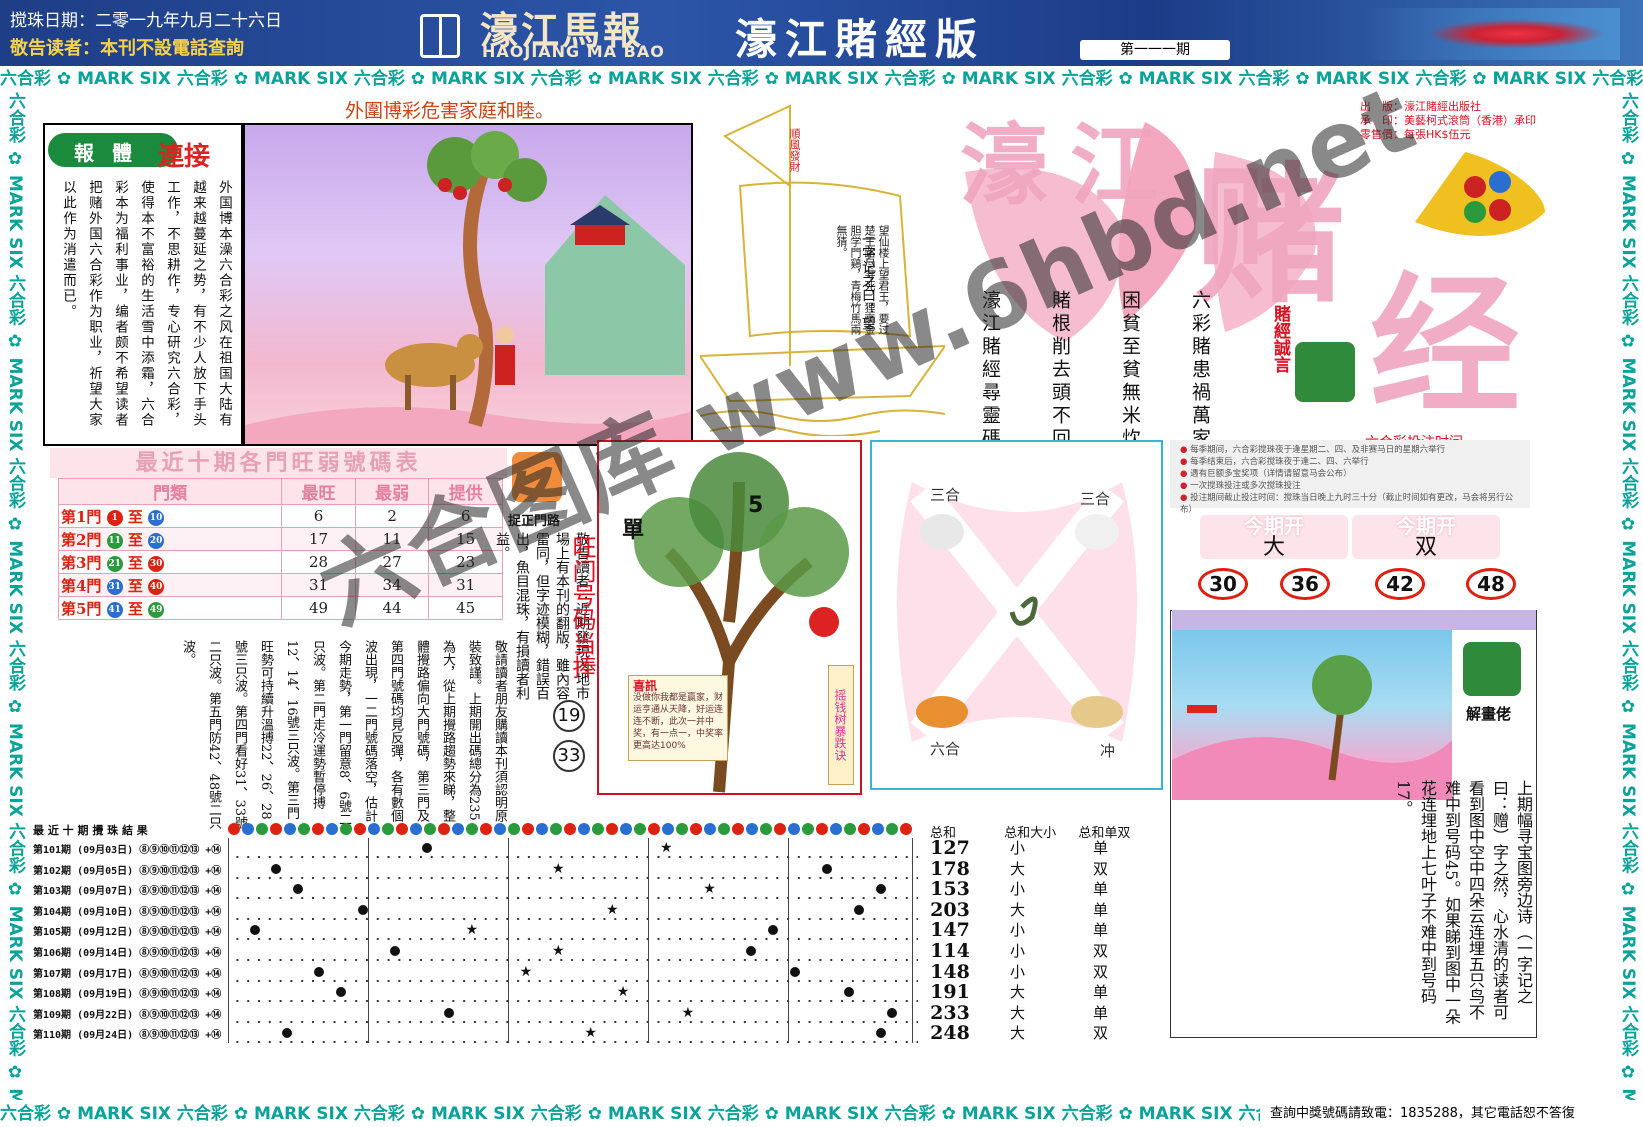 This screenshot has height=1127, width=1643. Describe the element at coordinates (950, 930) in the screenshot. I see `sum-value: 147` at that location.